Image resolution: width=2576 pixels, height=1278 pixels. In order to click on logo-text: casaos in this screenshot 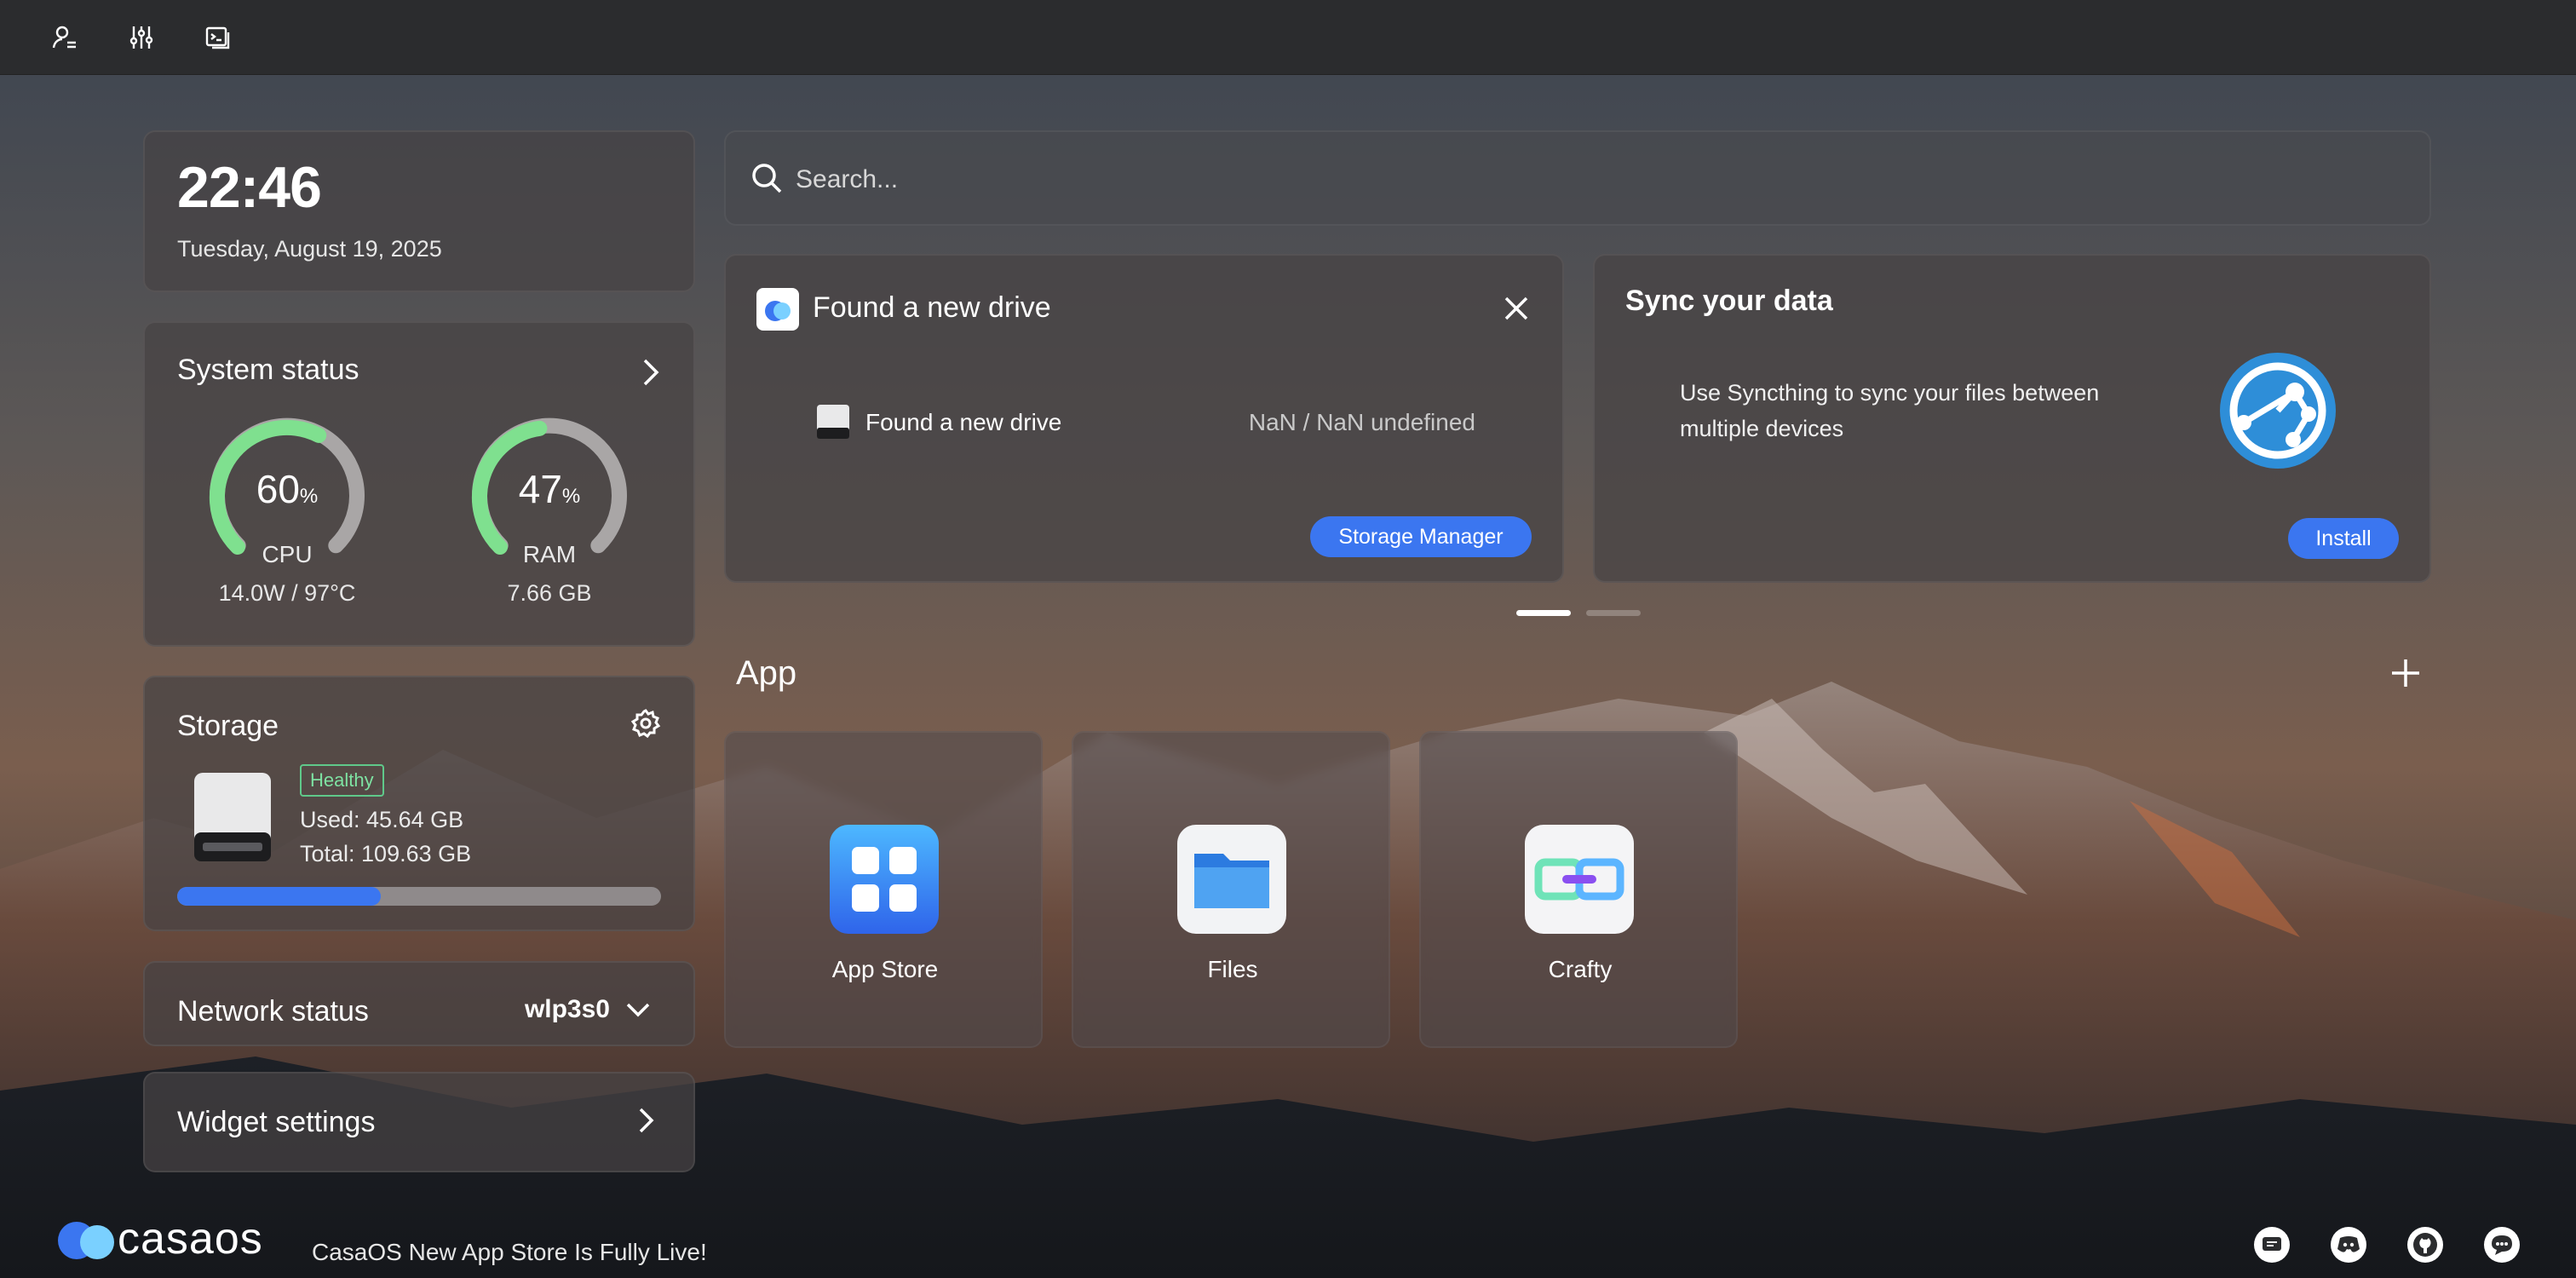, I will do `click(191, 1239)`.